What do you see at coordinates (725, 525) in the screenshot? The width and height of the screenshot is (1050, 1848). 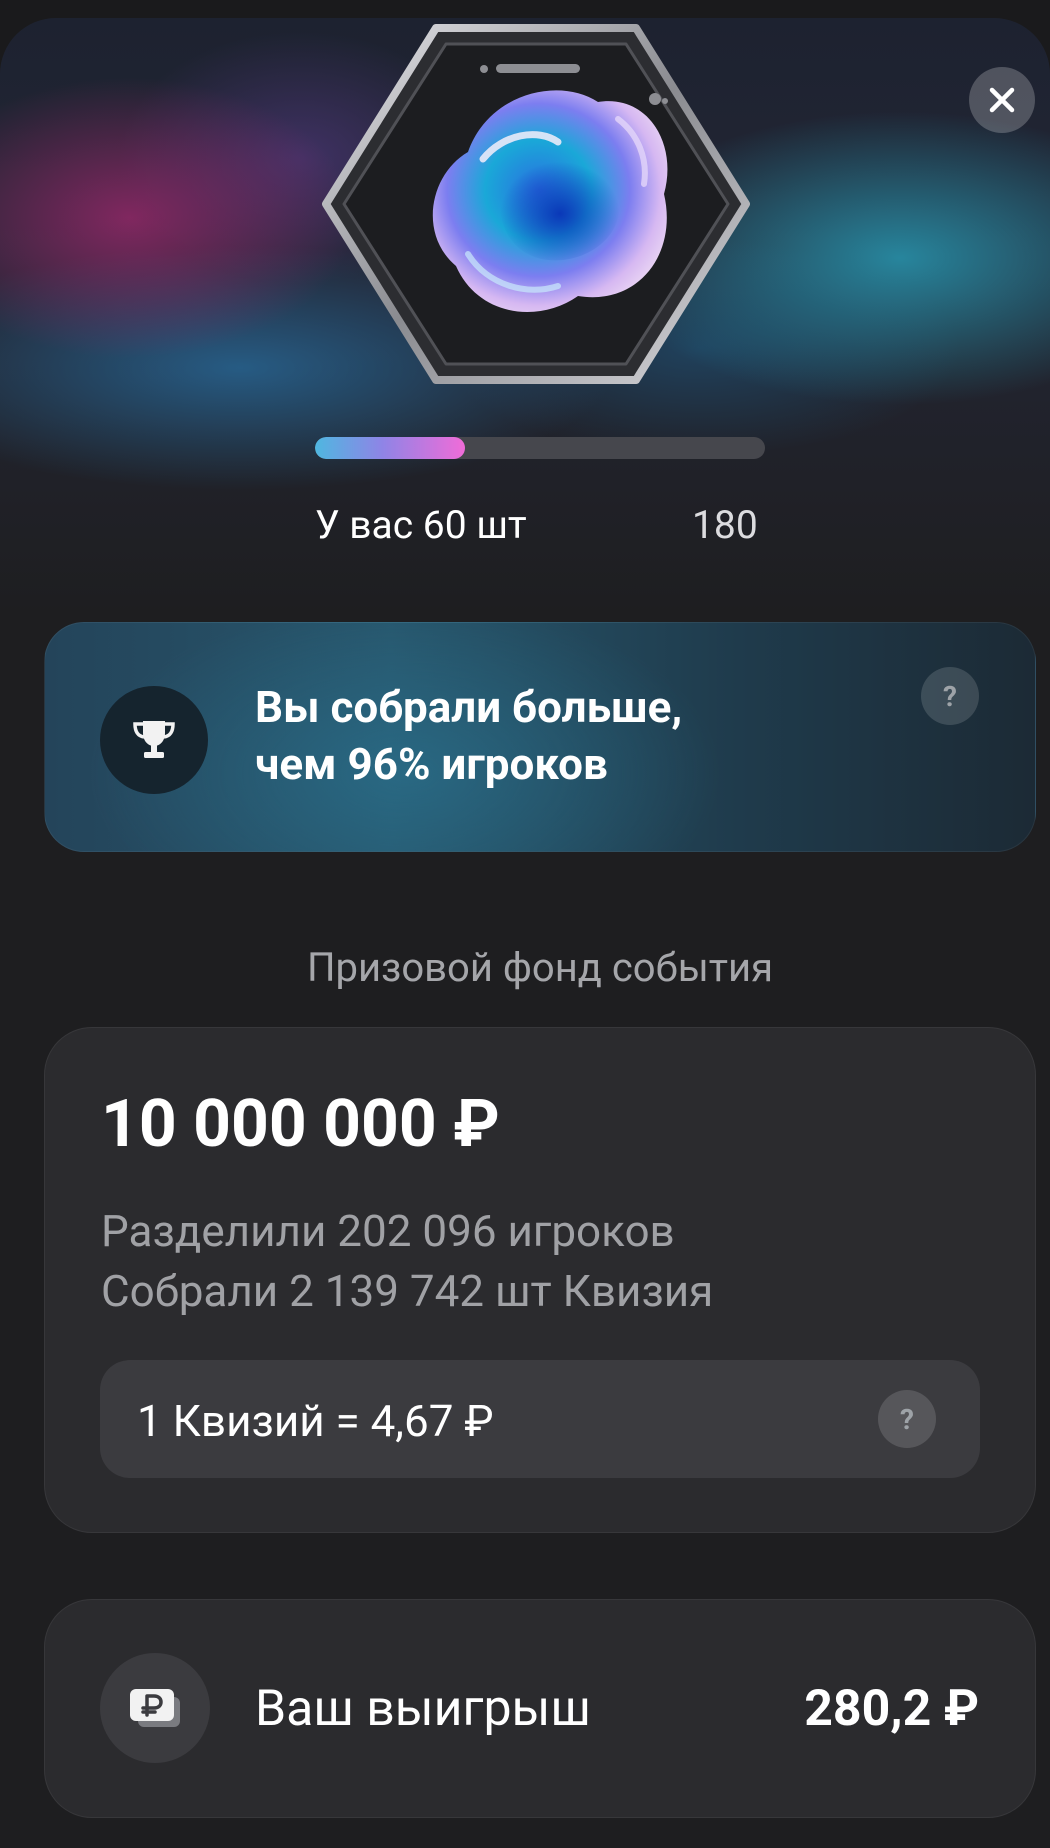 I see `progress-goal: 180` at bounding box center [725, 525].